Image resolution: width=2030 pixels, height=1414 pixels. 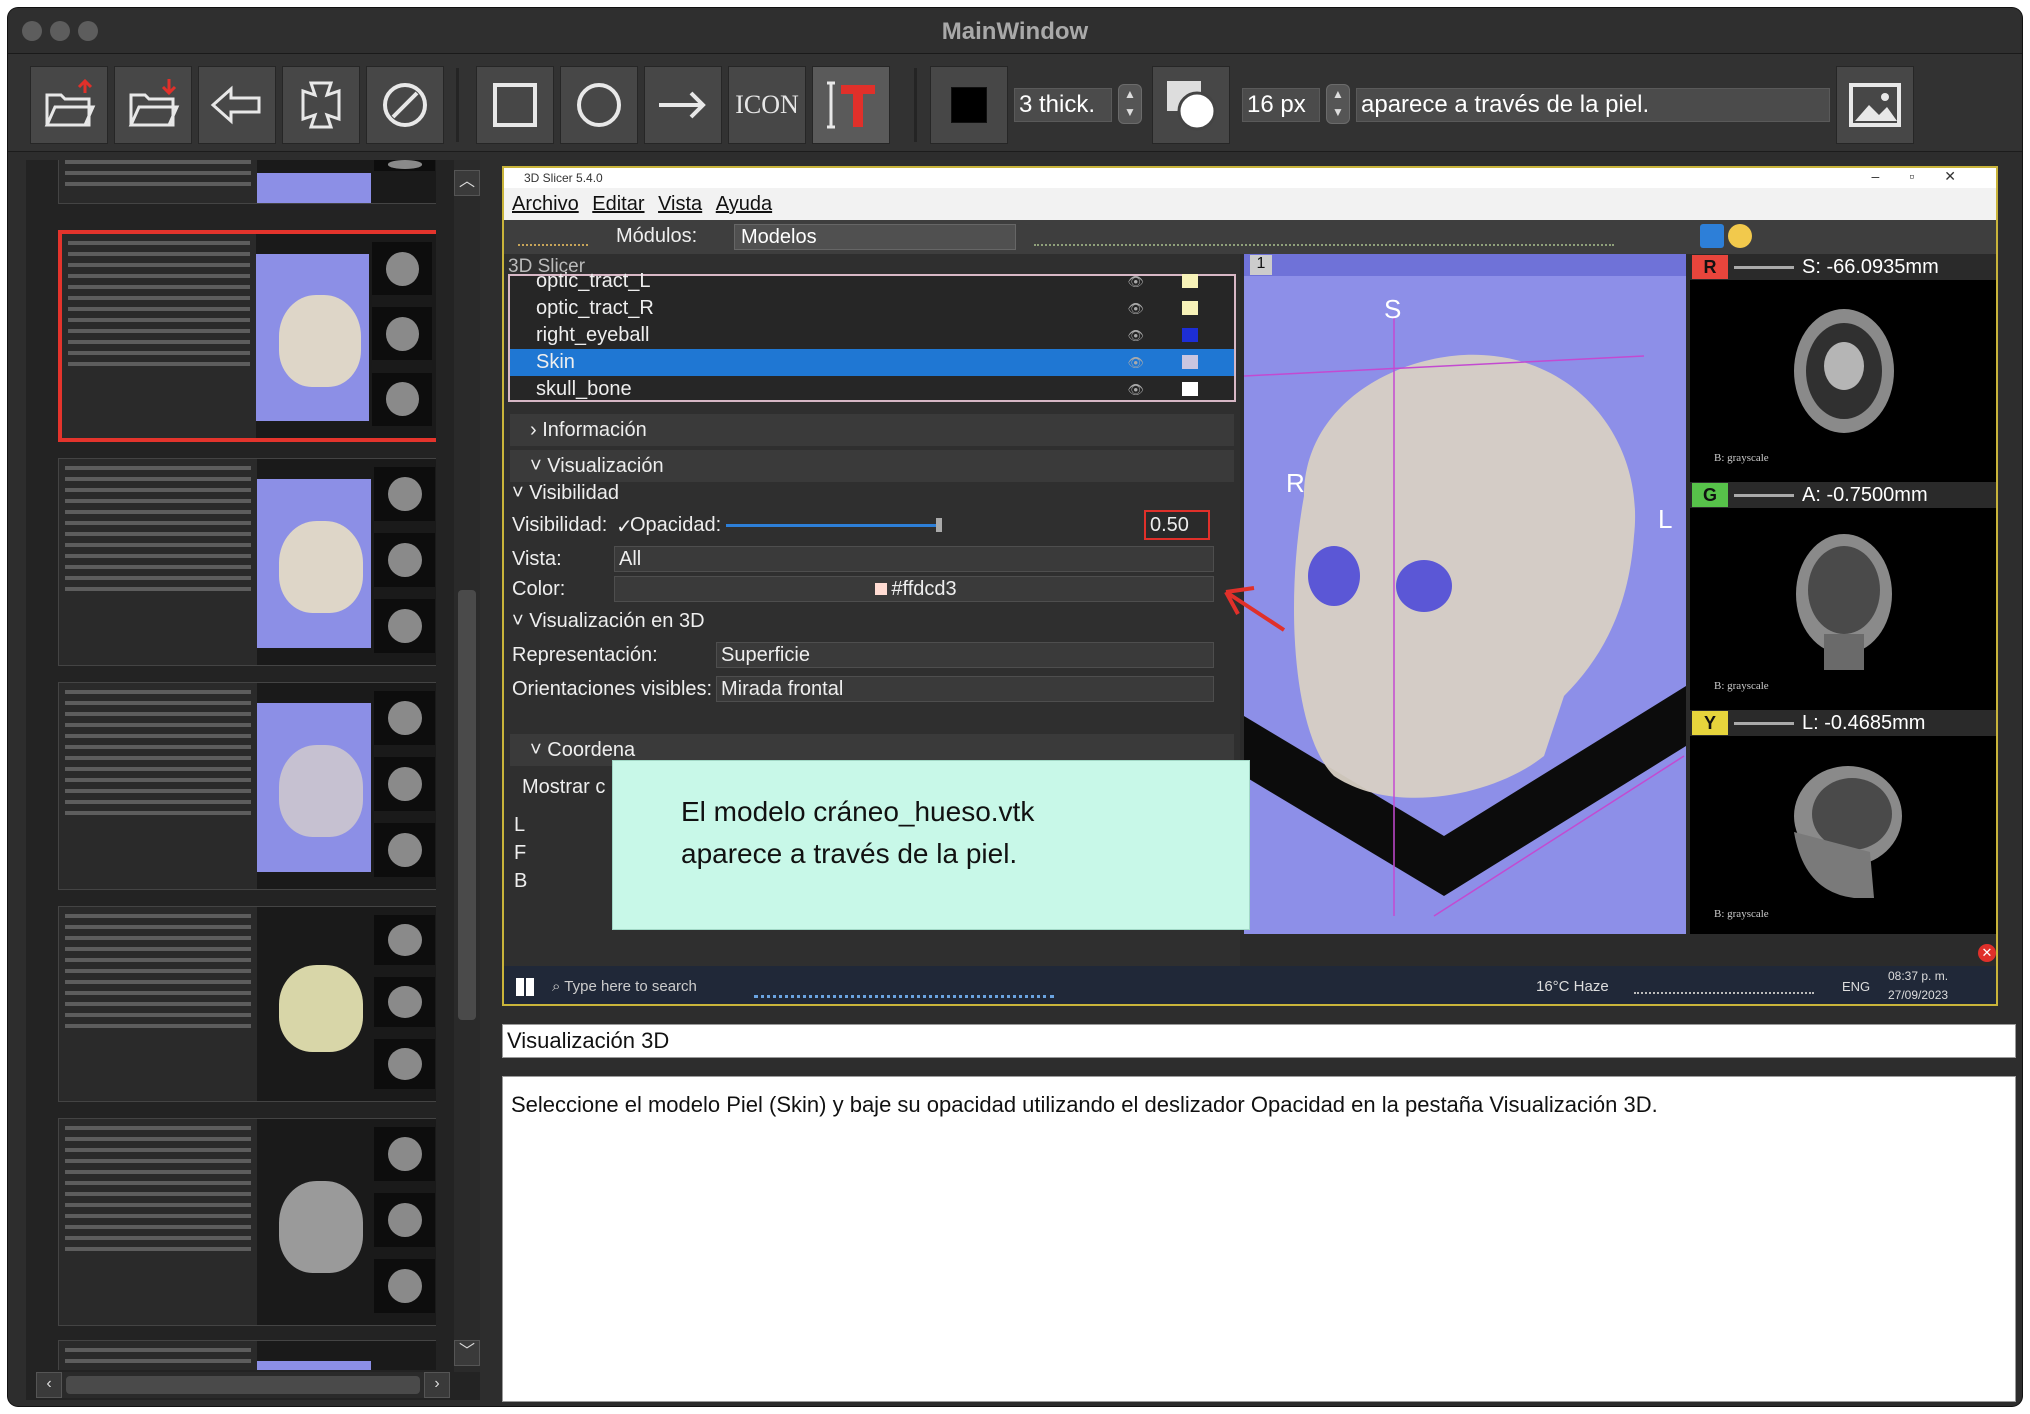 I want to click on model-row-selected: Skin 👁, so click(x=872, y=362).